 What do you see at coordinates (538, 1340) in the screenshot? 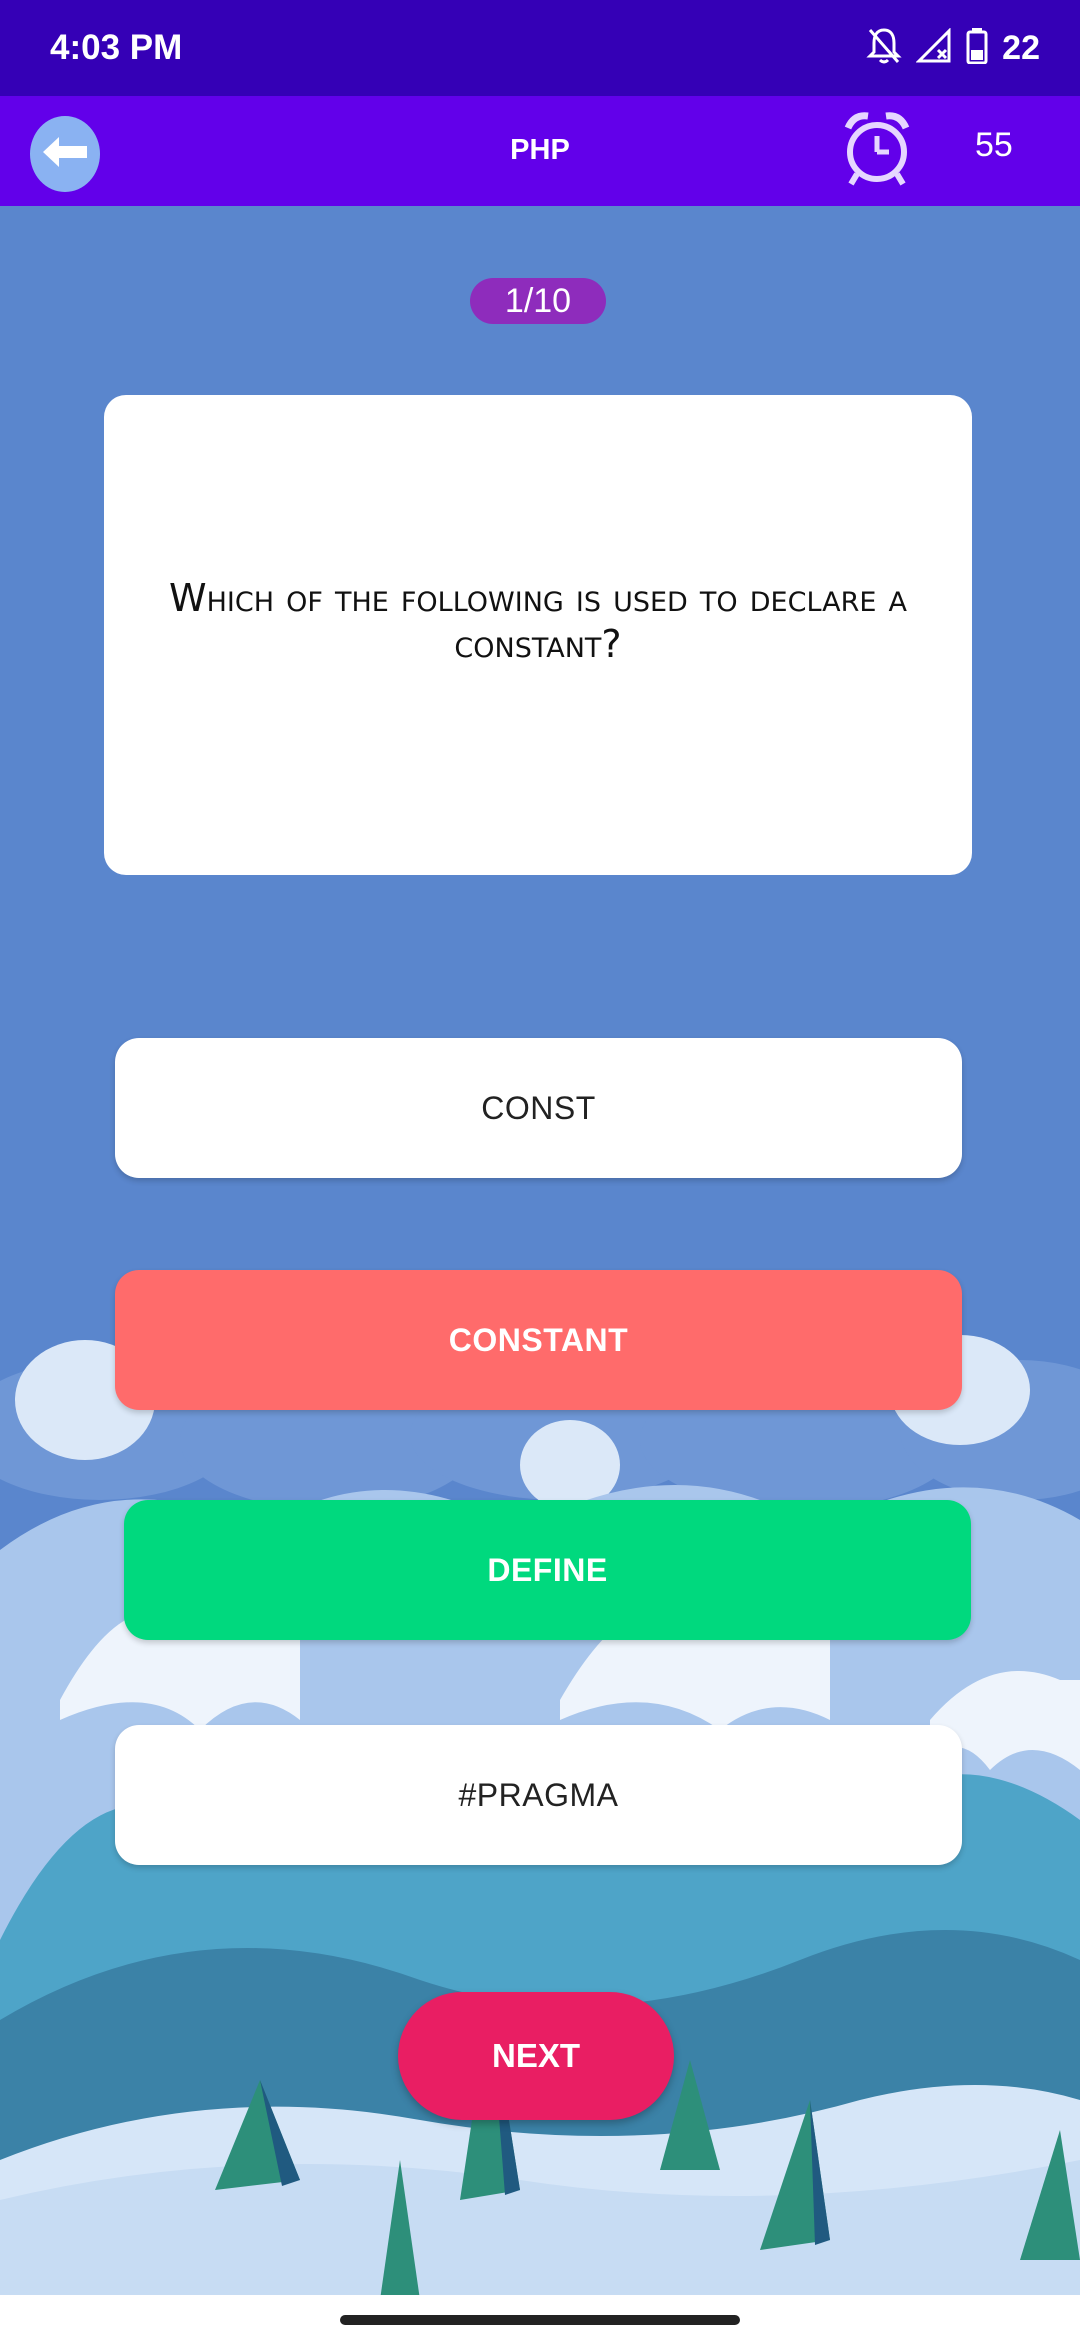
I see `answer-option-2: CONSTANT` at bounding box center [538, 1340].